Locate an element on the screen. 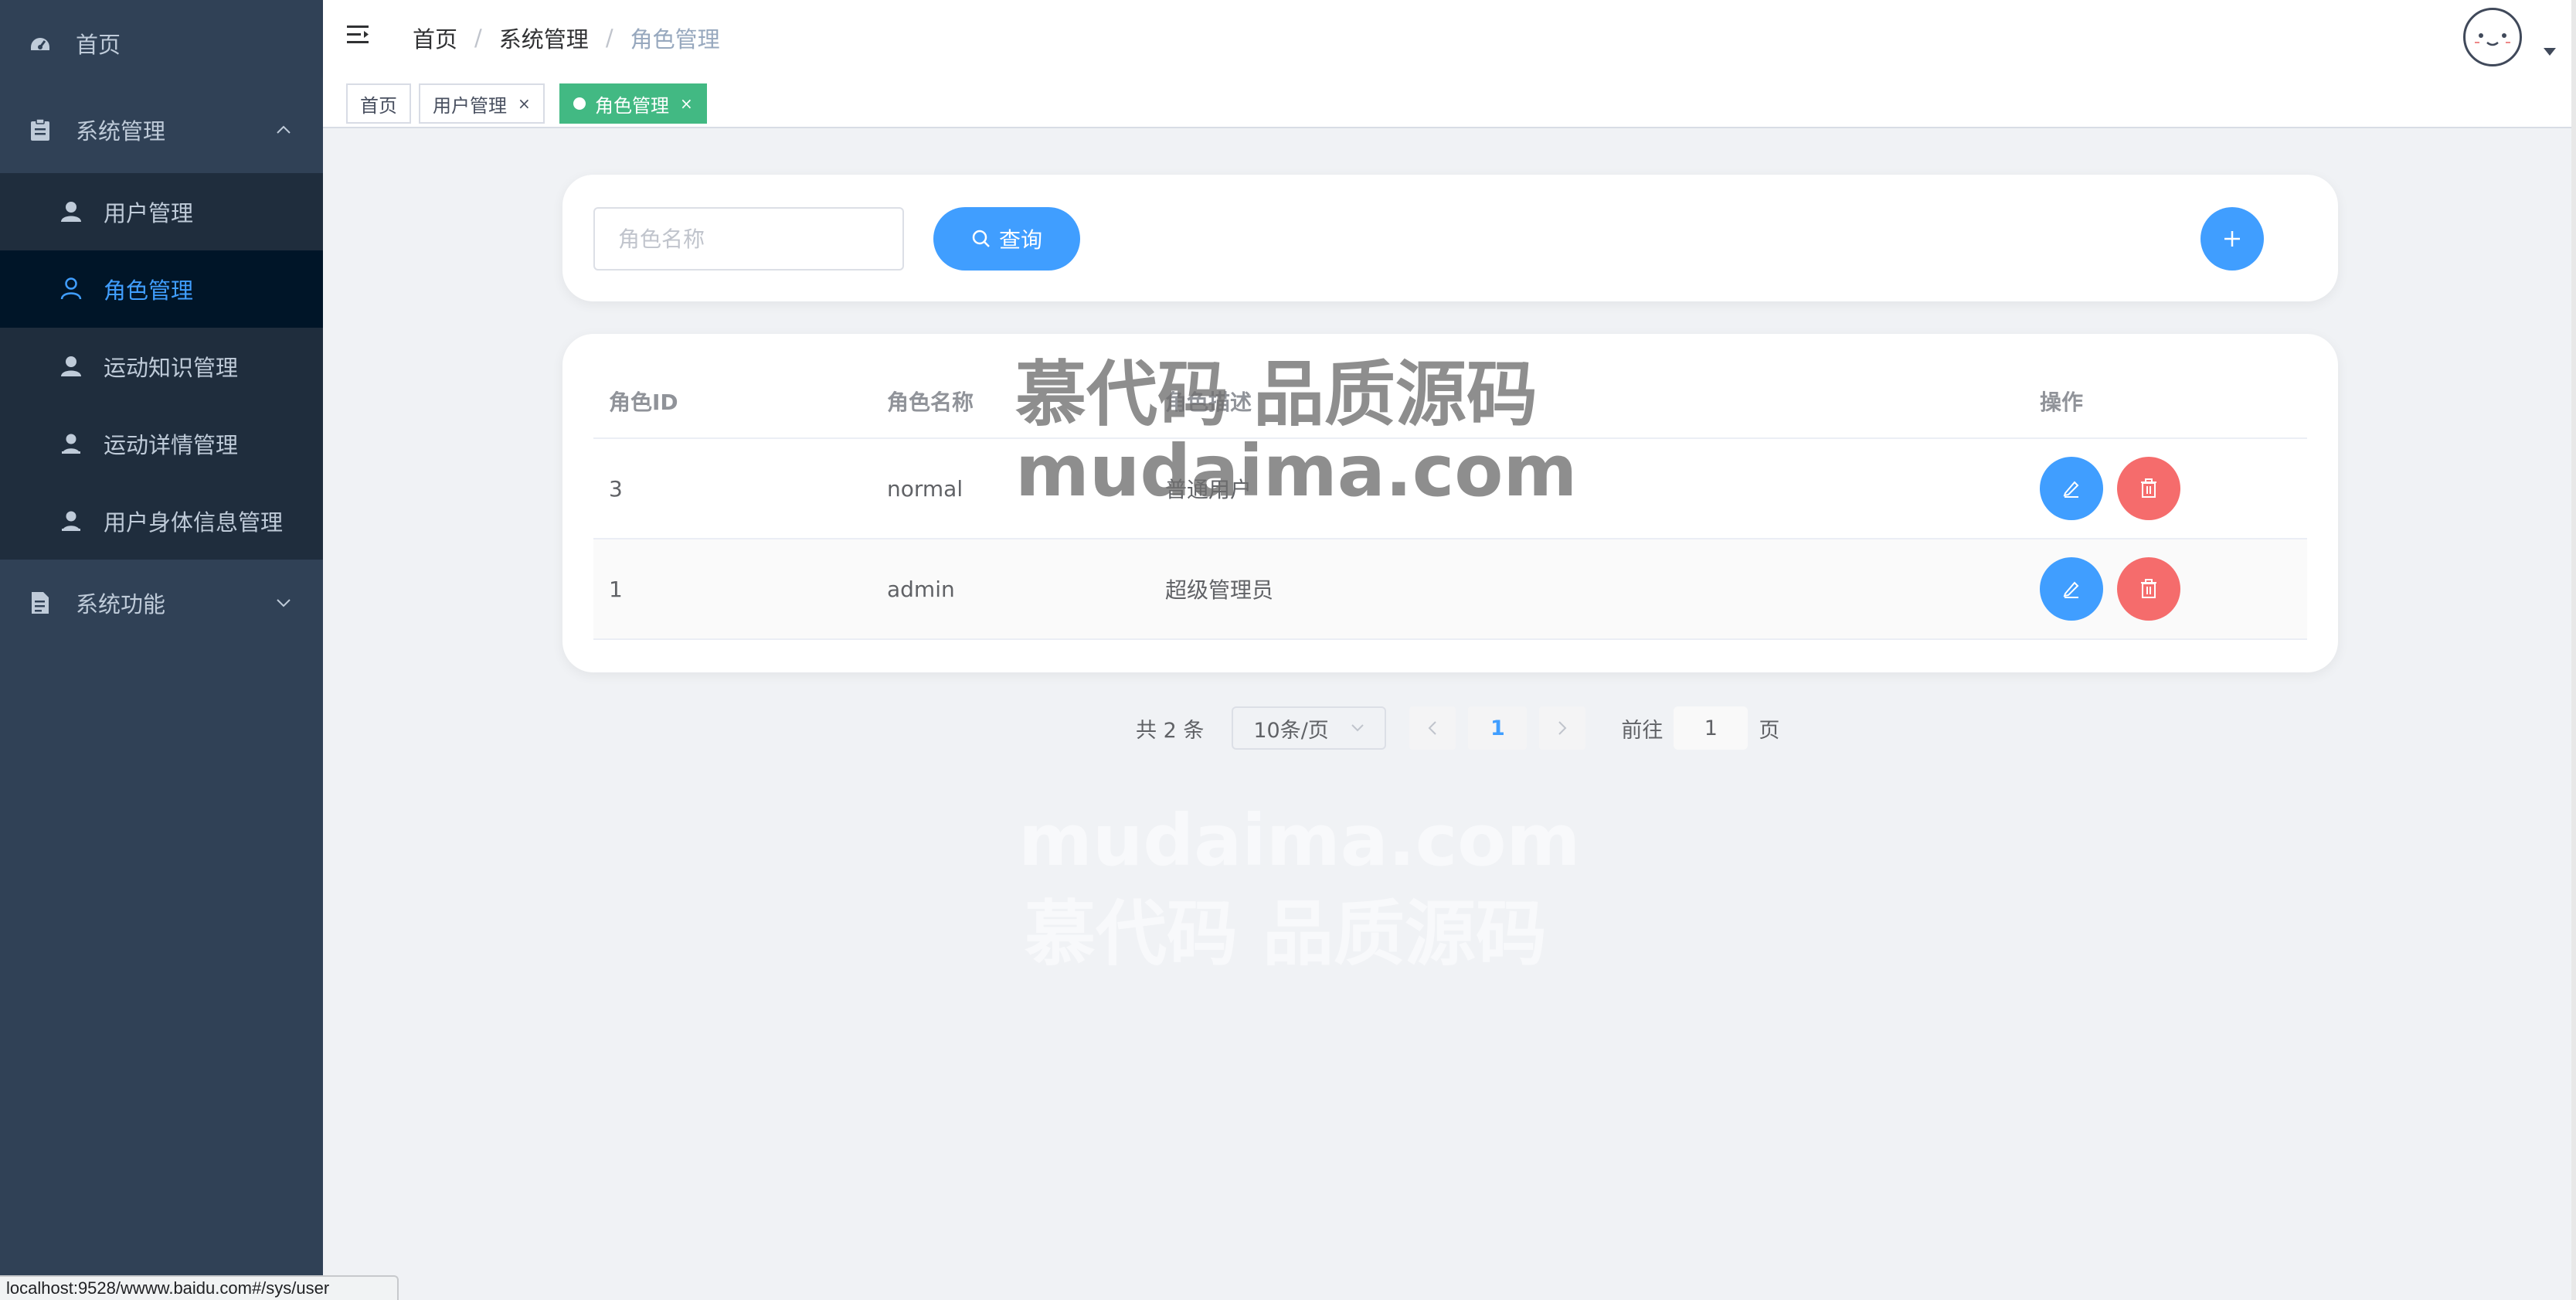 The width and height of the screenshot is (2576, 1300). sidebar-item-exercise-details: 运动详情管理 is located at coordinates (161, 443).